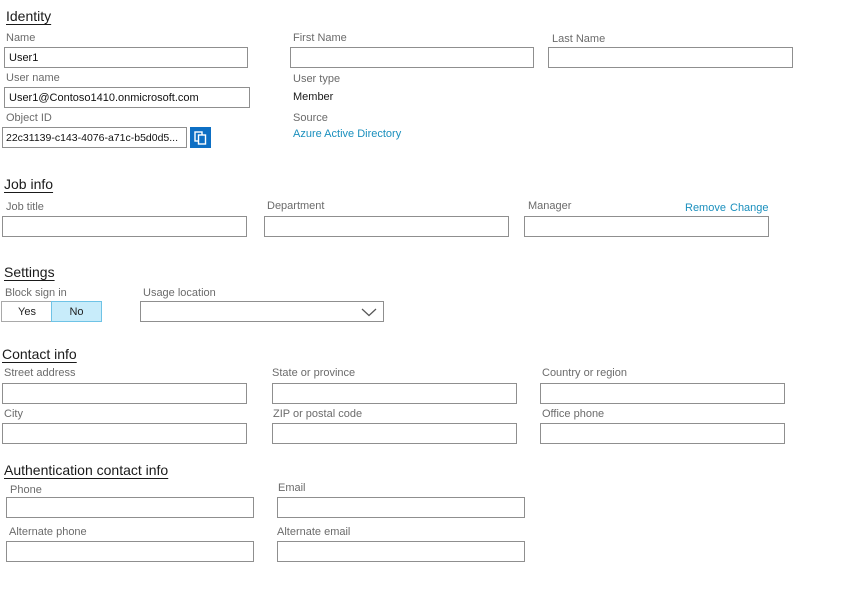 The width and height of the screenshot is (845, 600). I want to click on copy-icon, so click(200, 137).